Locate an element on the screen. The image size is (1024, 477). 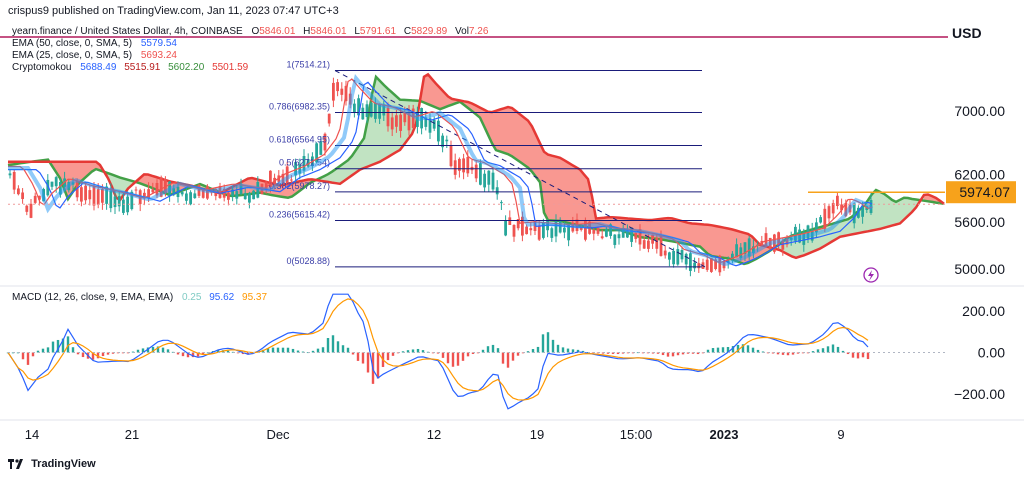
fib-level-label: 0.618(6564.95) is located at coordinates (299, 140).